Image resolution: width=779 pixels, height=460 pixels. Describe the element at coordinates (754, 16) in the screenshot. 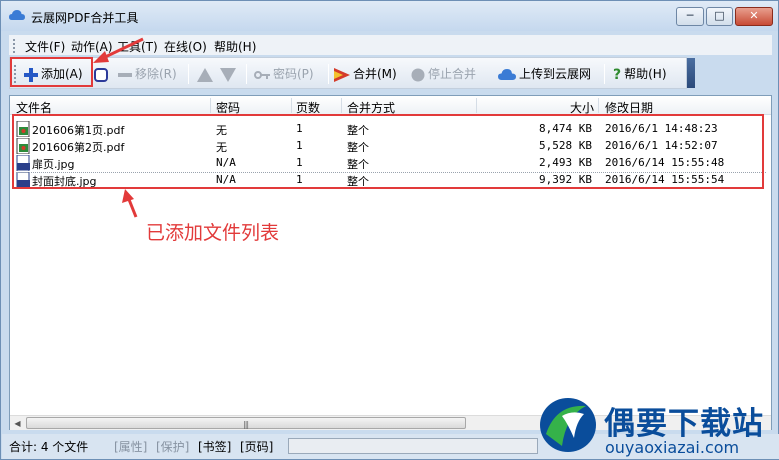

I see `close-button: ✕` at that location.